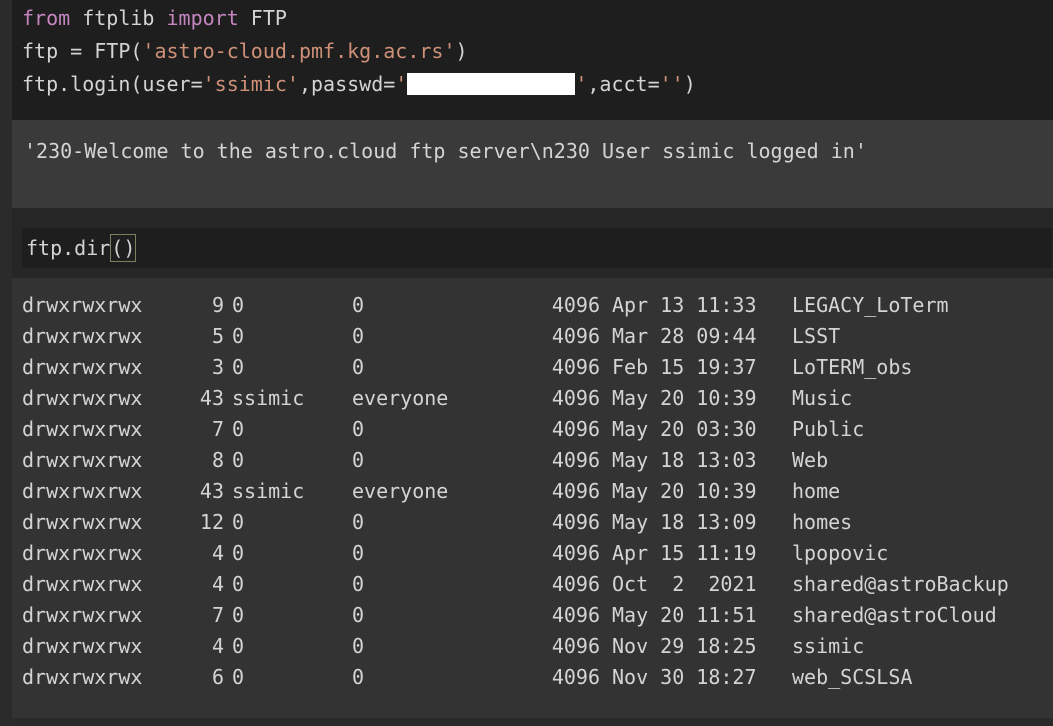 The image size is (1053, 726). What do you see at coordinates (537, 248) in the screenshot?
I see `code-editor-ftp-dir: ftp.dir()` at bounding box center [537, 248].